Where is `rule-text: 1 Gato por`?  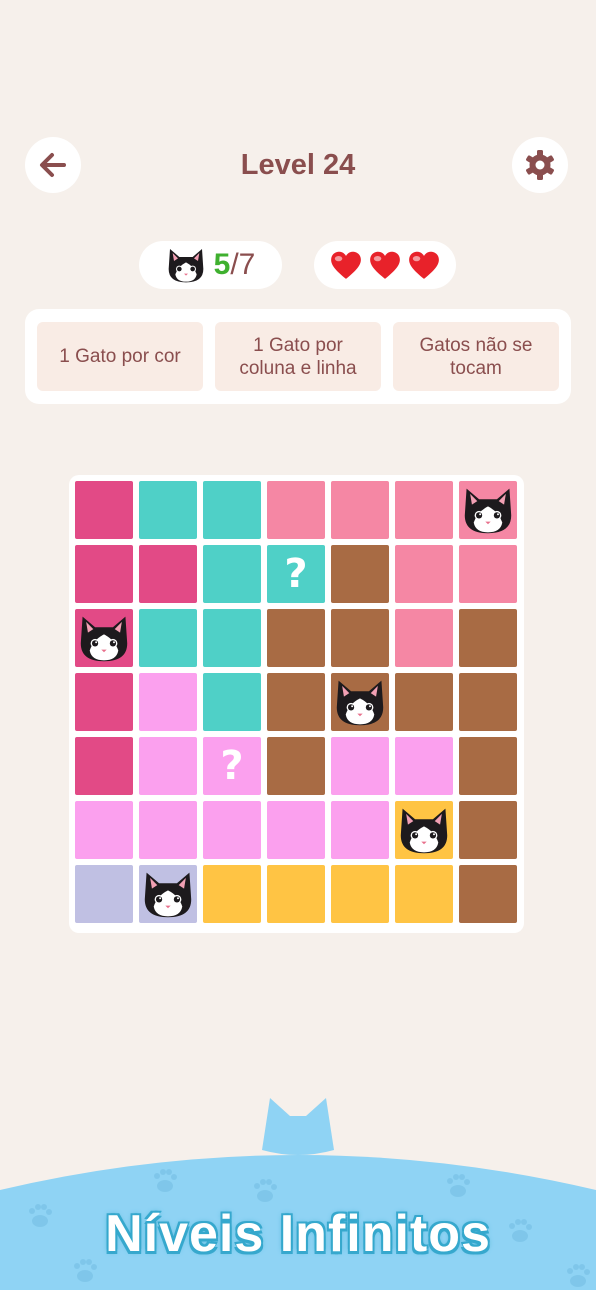
rule-text: 1 Gato por is located at coordinates (298, 345).